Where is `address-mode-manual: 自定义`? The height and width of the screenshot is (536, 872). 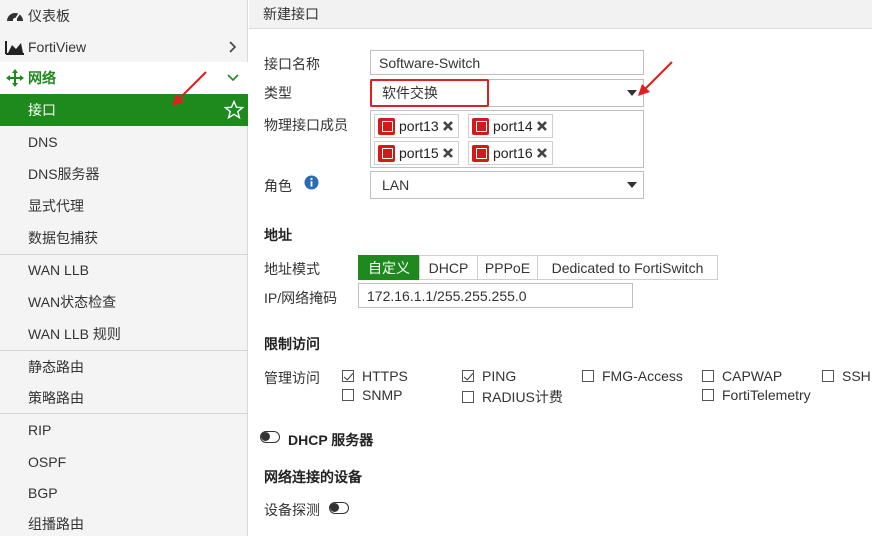
address-mode-manual: 自定义 is located at coordinates (389, 267).